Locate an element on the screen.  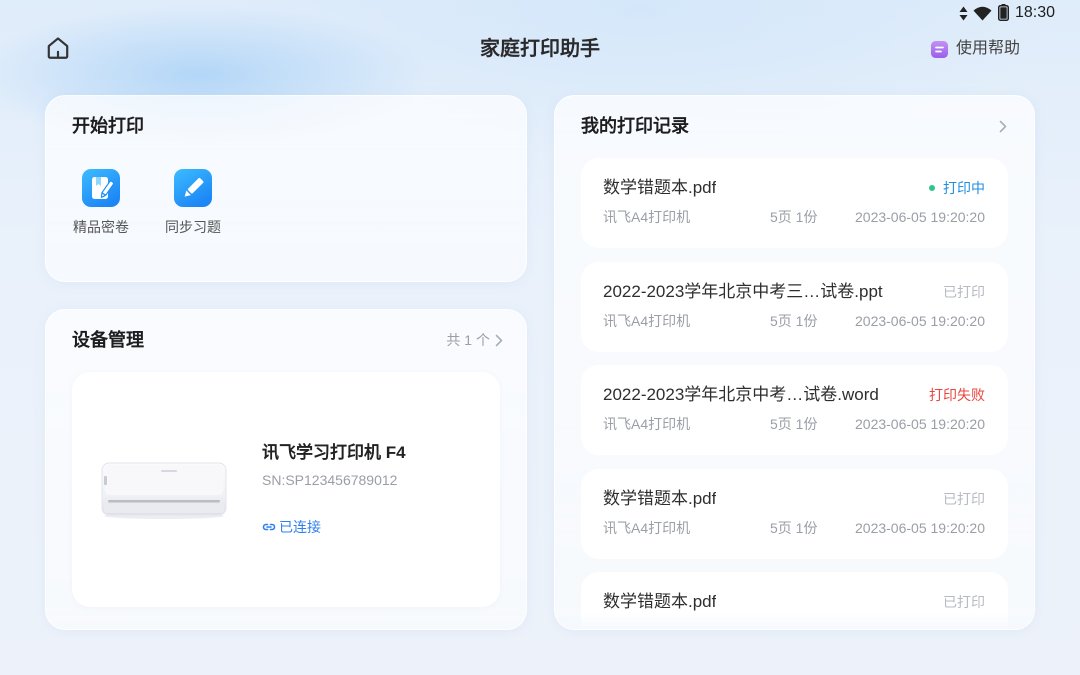
battery-icon is located at coordinates (1003, 12).